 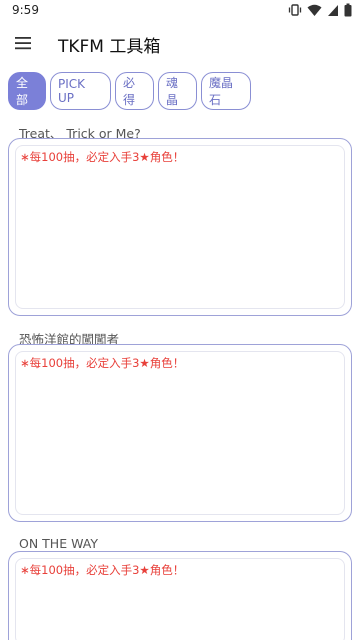 I want to click on status-bar: 9:59, so click(x=180, y=12).